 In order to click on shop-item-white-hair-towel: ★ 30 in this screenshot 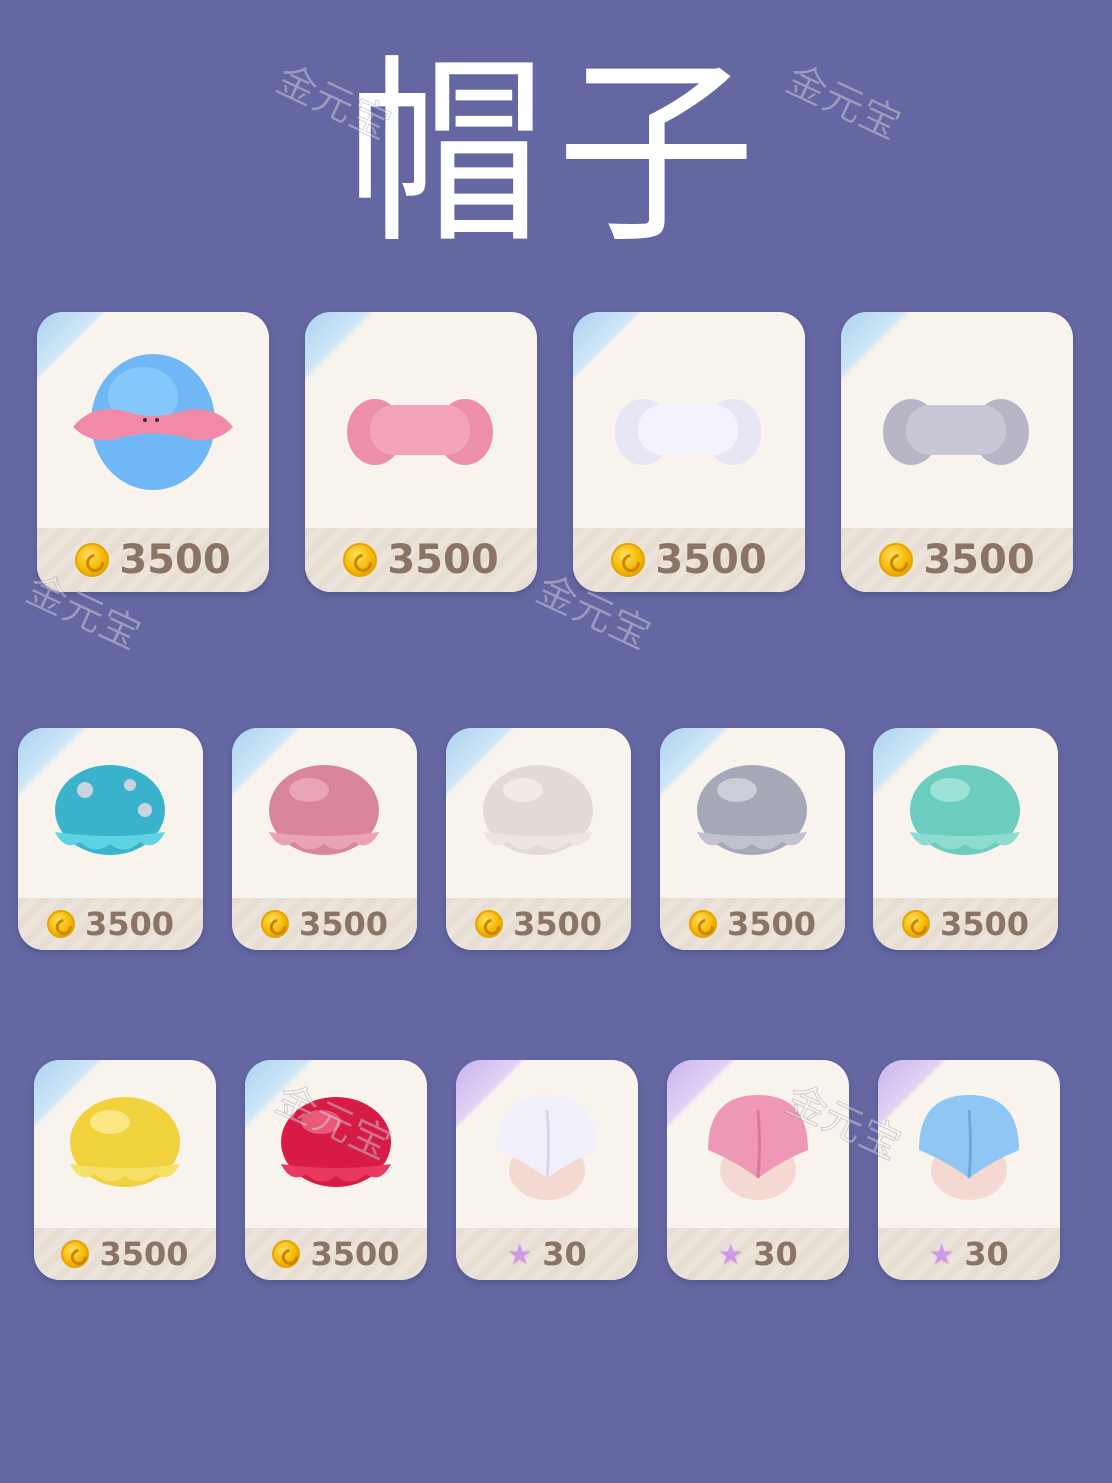, I will do `click(547, 1170)`.